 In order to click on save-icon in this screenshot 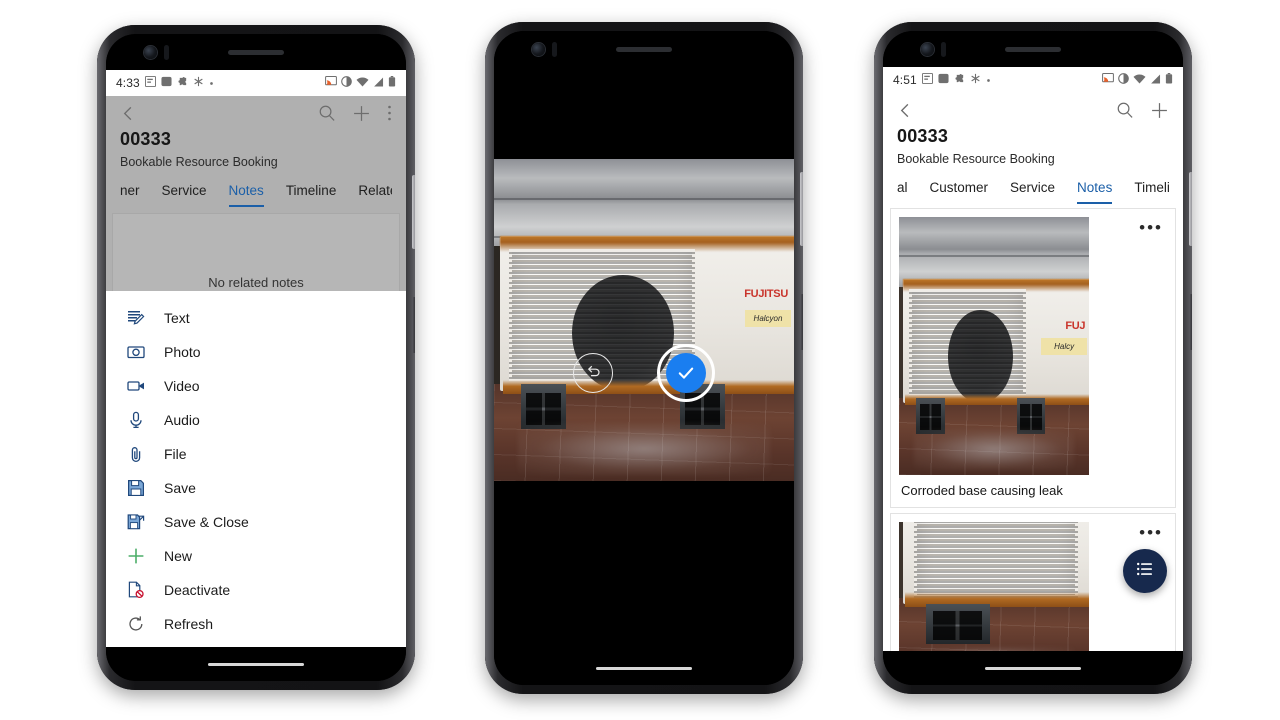, I will do `click(136, 488)`.